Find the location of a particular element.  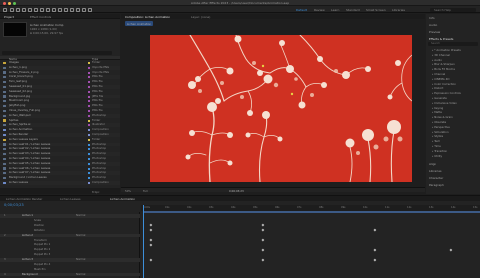

timeline-property-row: Puppet Pin 3 is located at coordinates (70, 255).